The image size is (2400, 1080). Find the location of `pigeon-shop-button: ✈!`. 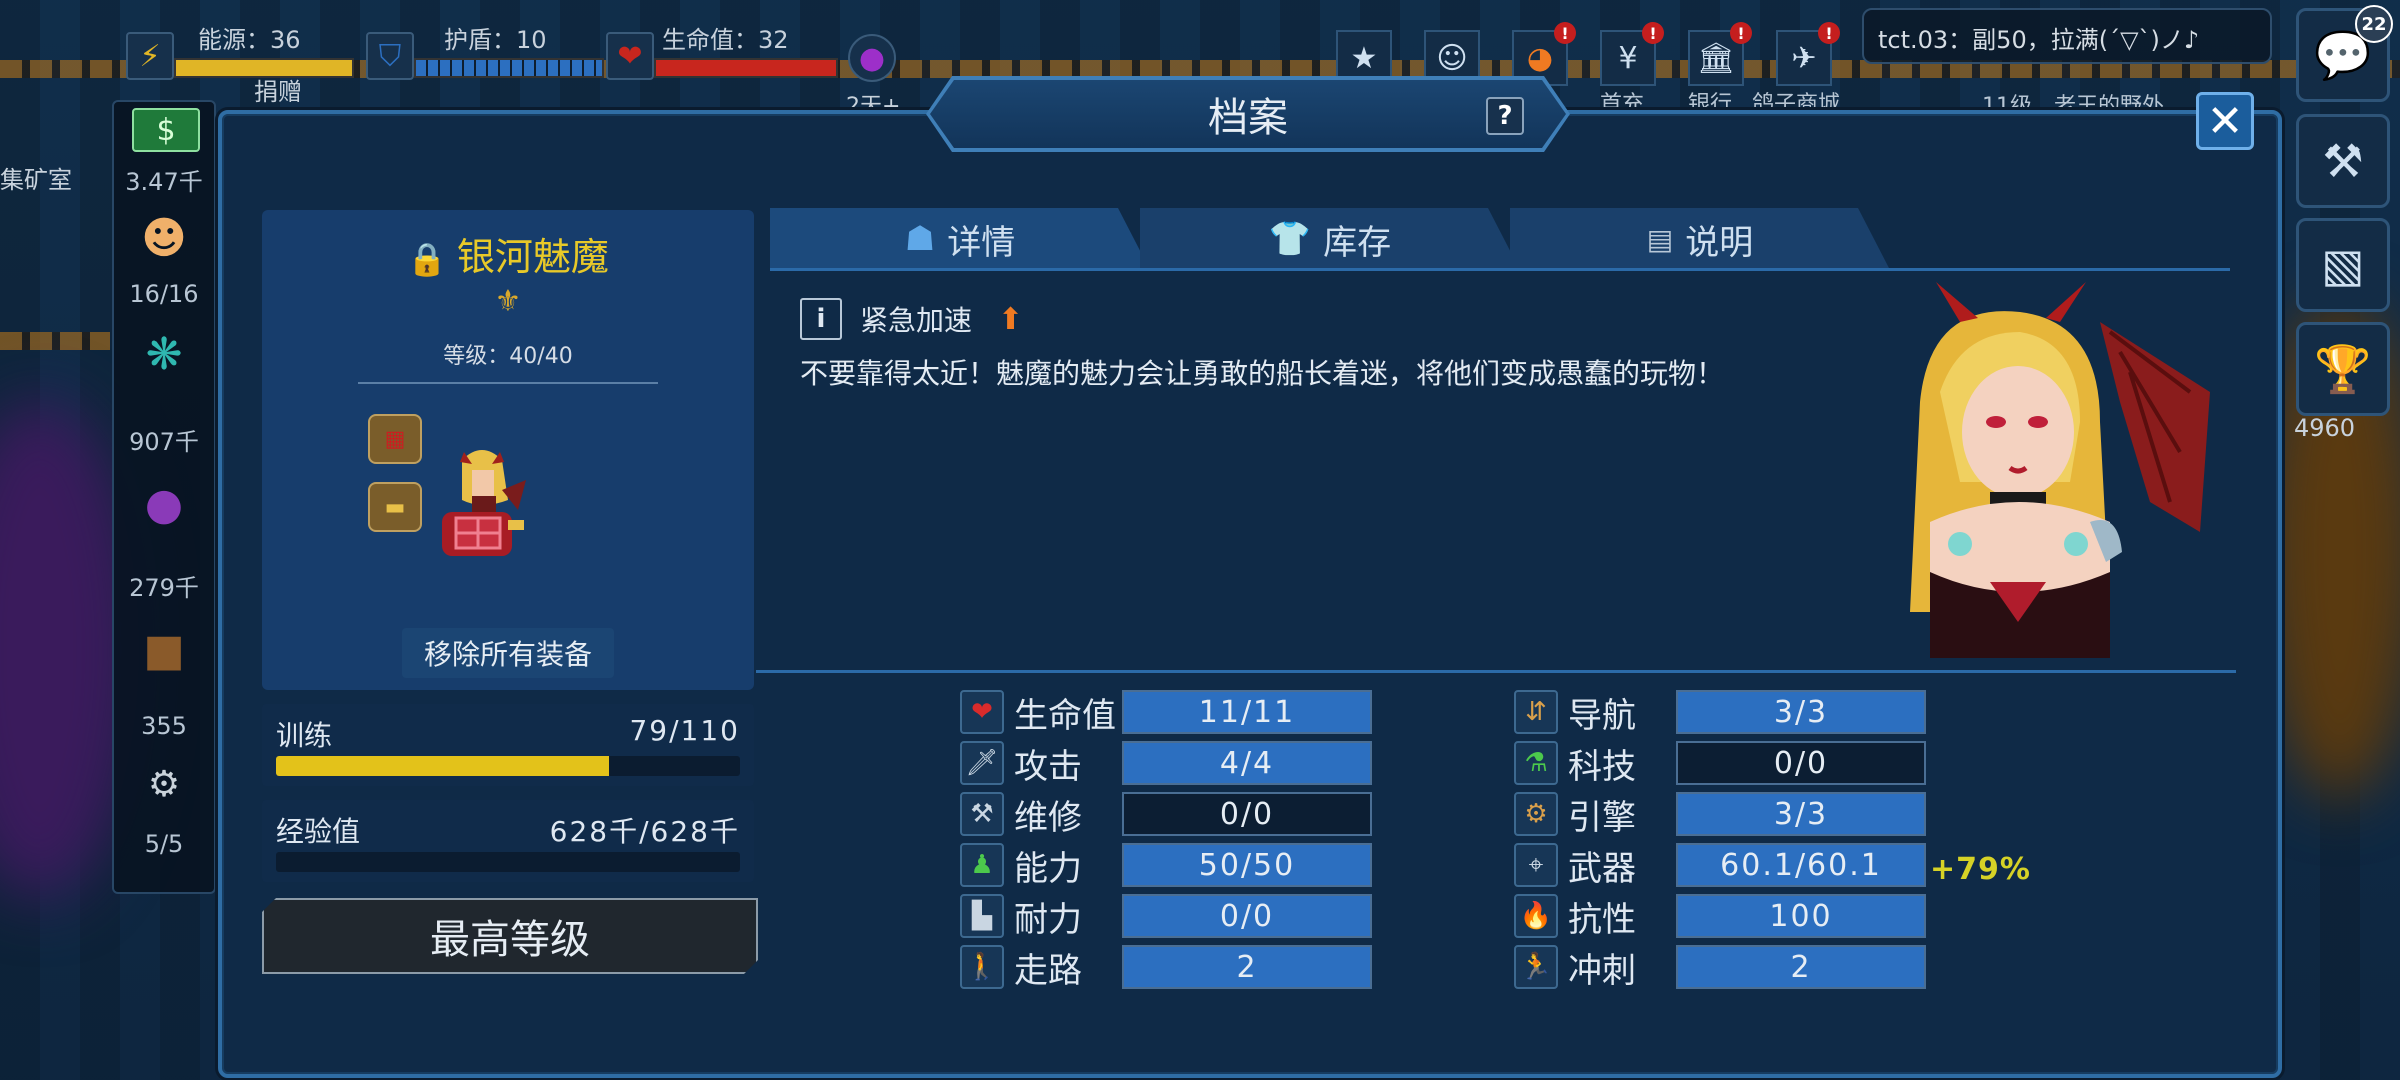

pigeon-shop-button: ✈! is located at coordinates (1808, 54).